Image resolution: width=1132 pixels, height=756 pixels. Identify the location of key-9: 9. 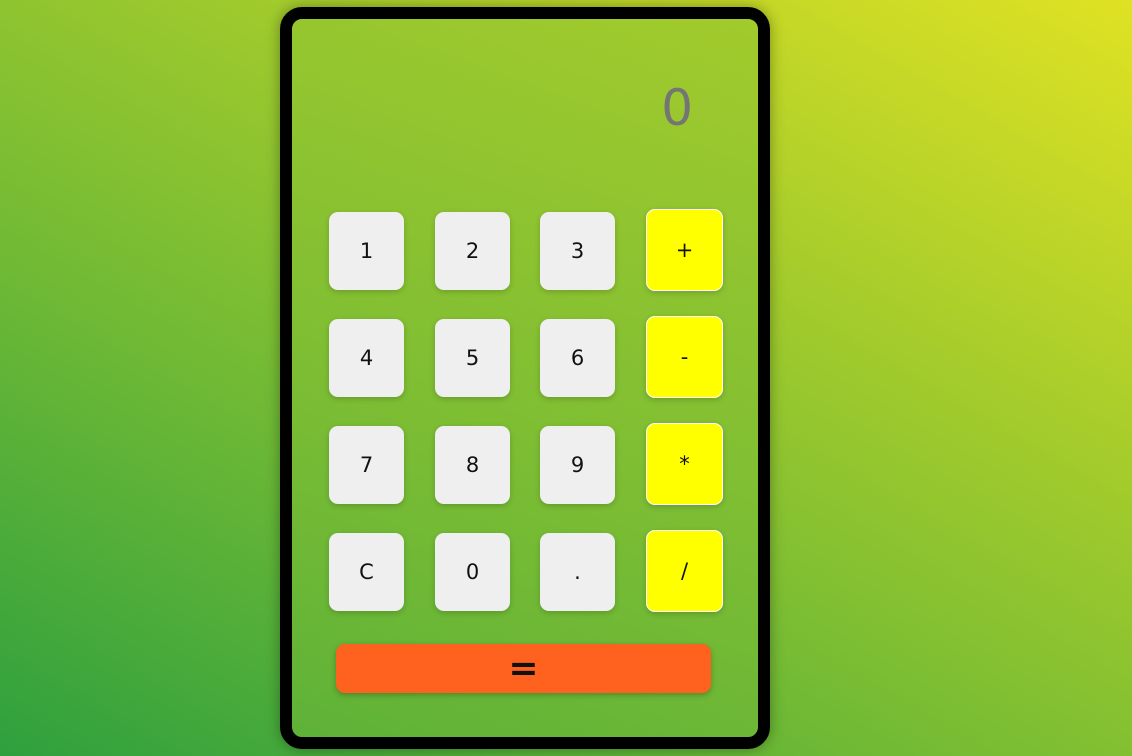
(577, 465).